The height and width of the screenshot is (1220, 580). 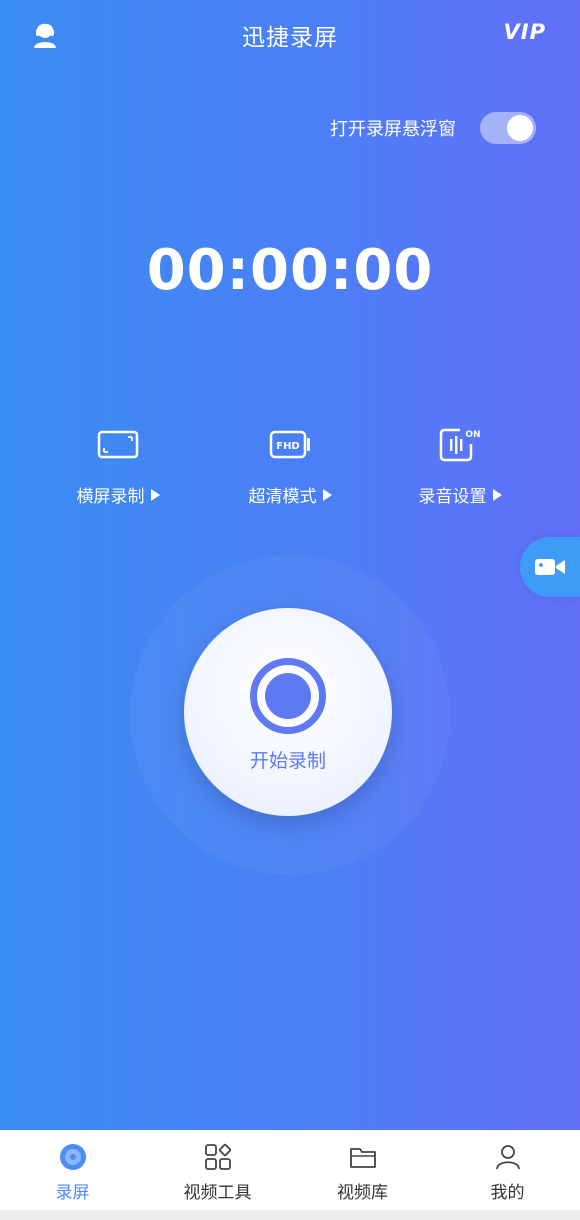 What do you see at coordinates (290, 38) in the screenshot?
I see `app-title: 迅捷录屏` at bounding box center [290, 38].